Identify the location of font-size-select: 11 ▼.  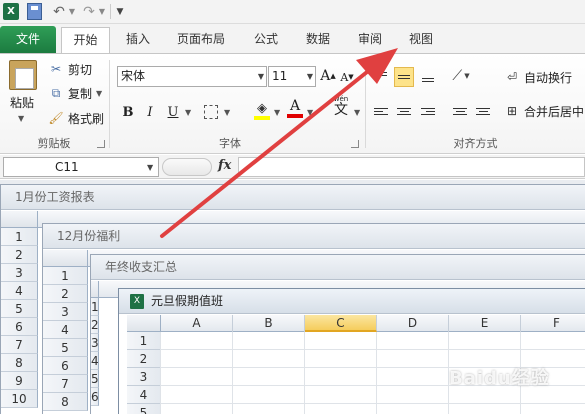
(292, 76).